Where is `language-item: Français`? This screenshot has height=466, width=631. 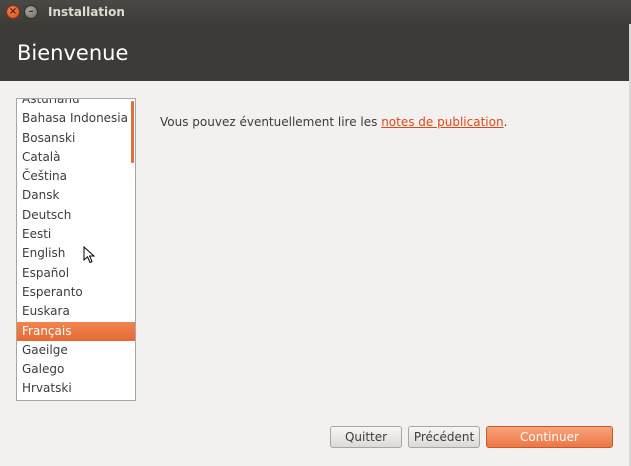 language-item: Français is located at coordinates (76, 331).